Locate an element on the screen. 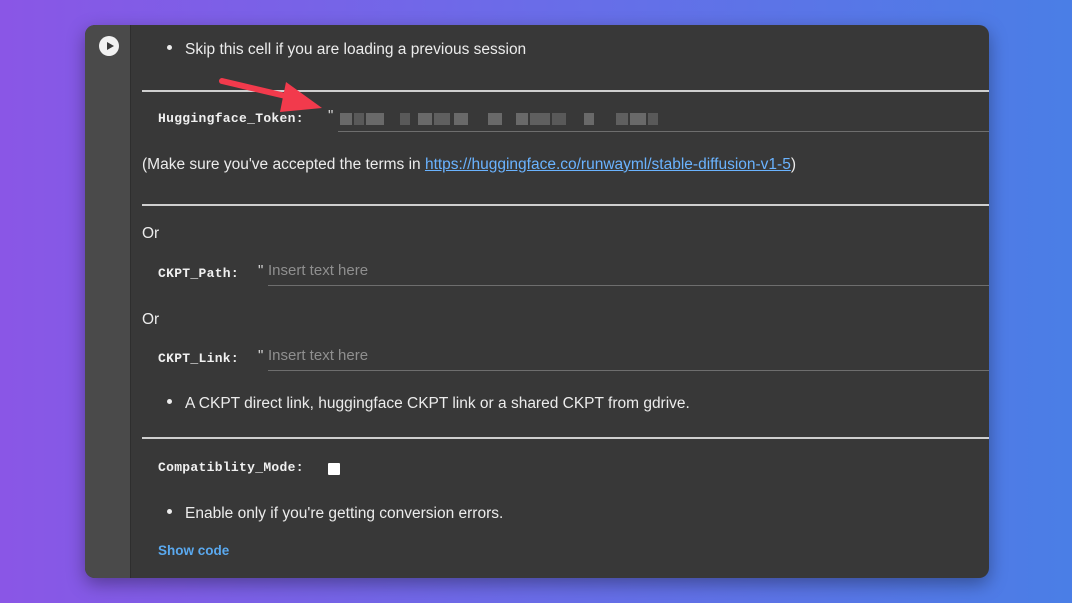 The width and height of the screenshot is (1072, 603). ckpt-link-input: Insert text here is located at coordinates (628, 357).